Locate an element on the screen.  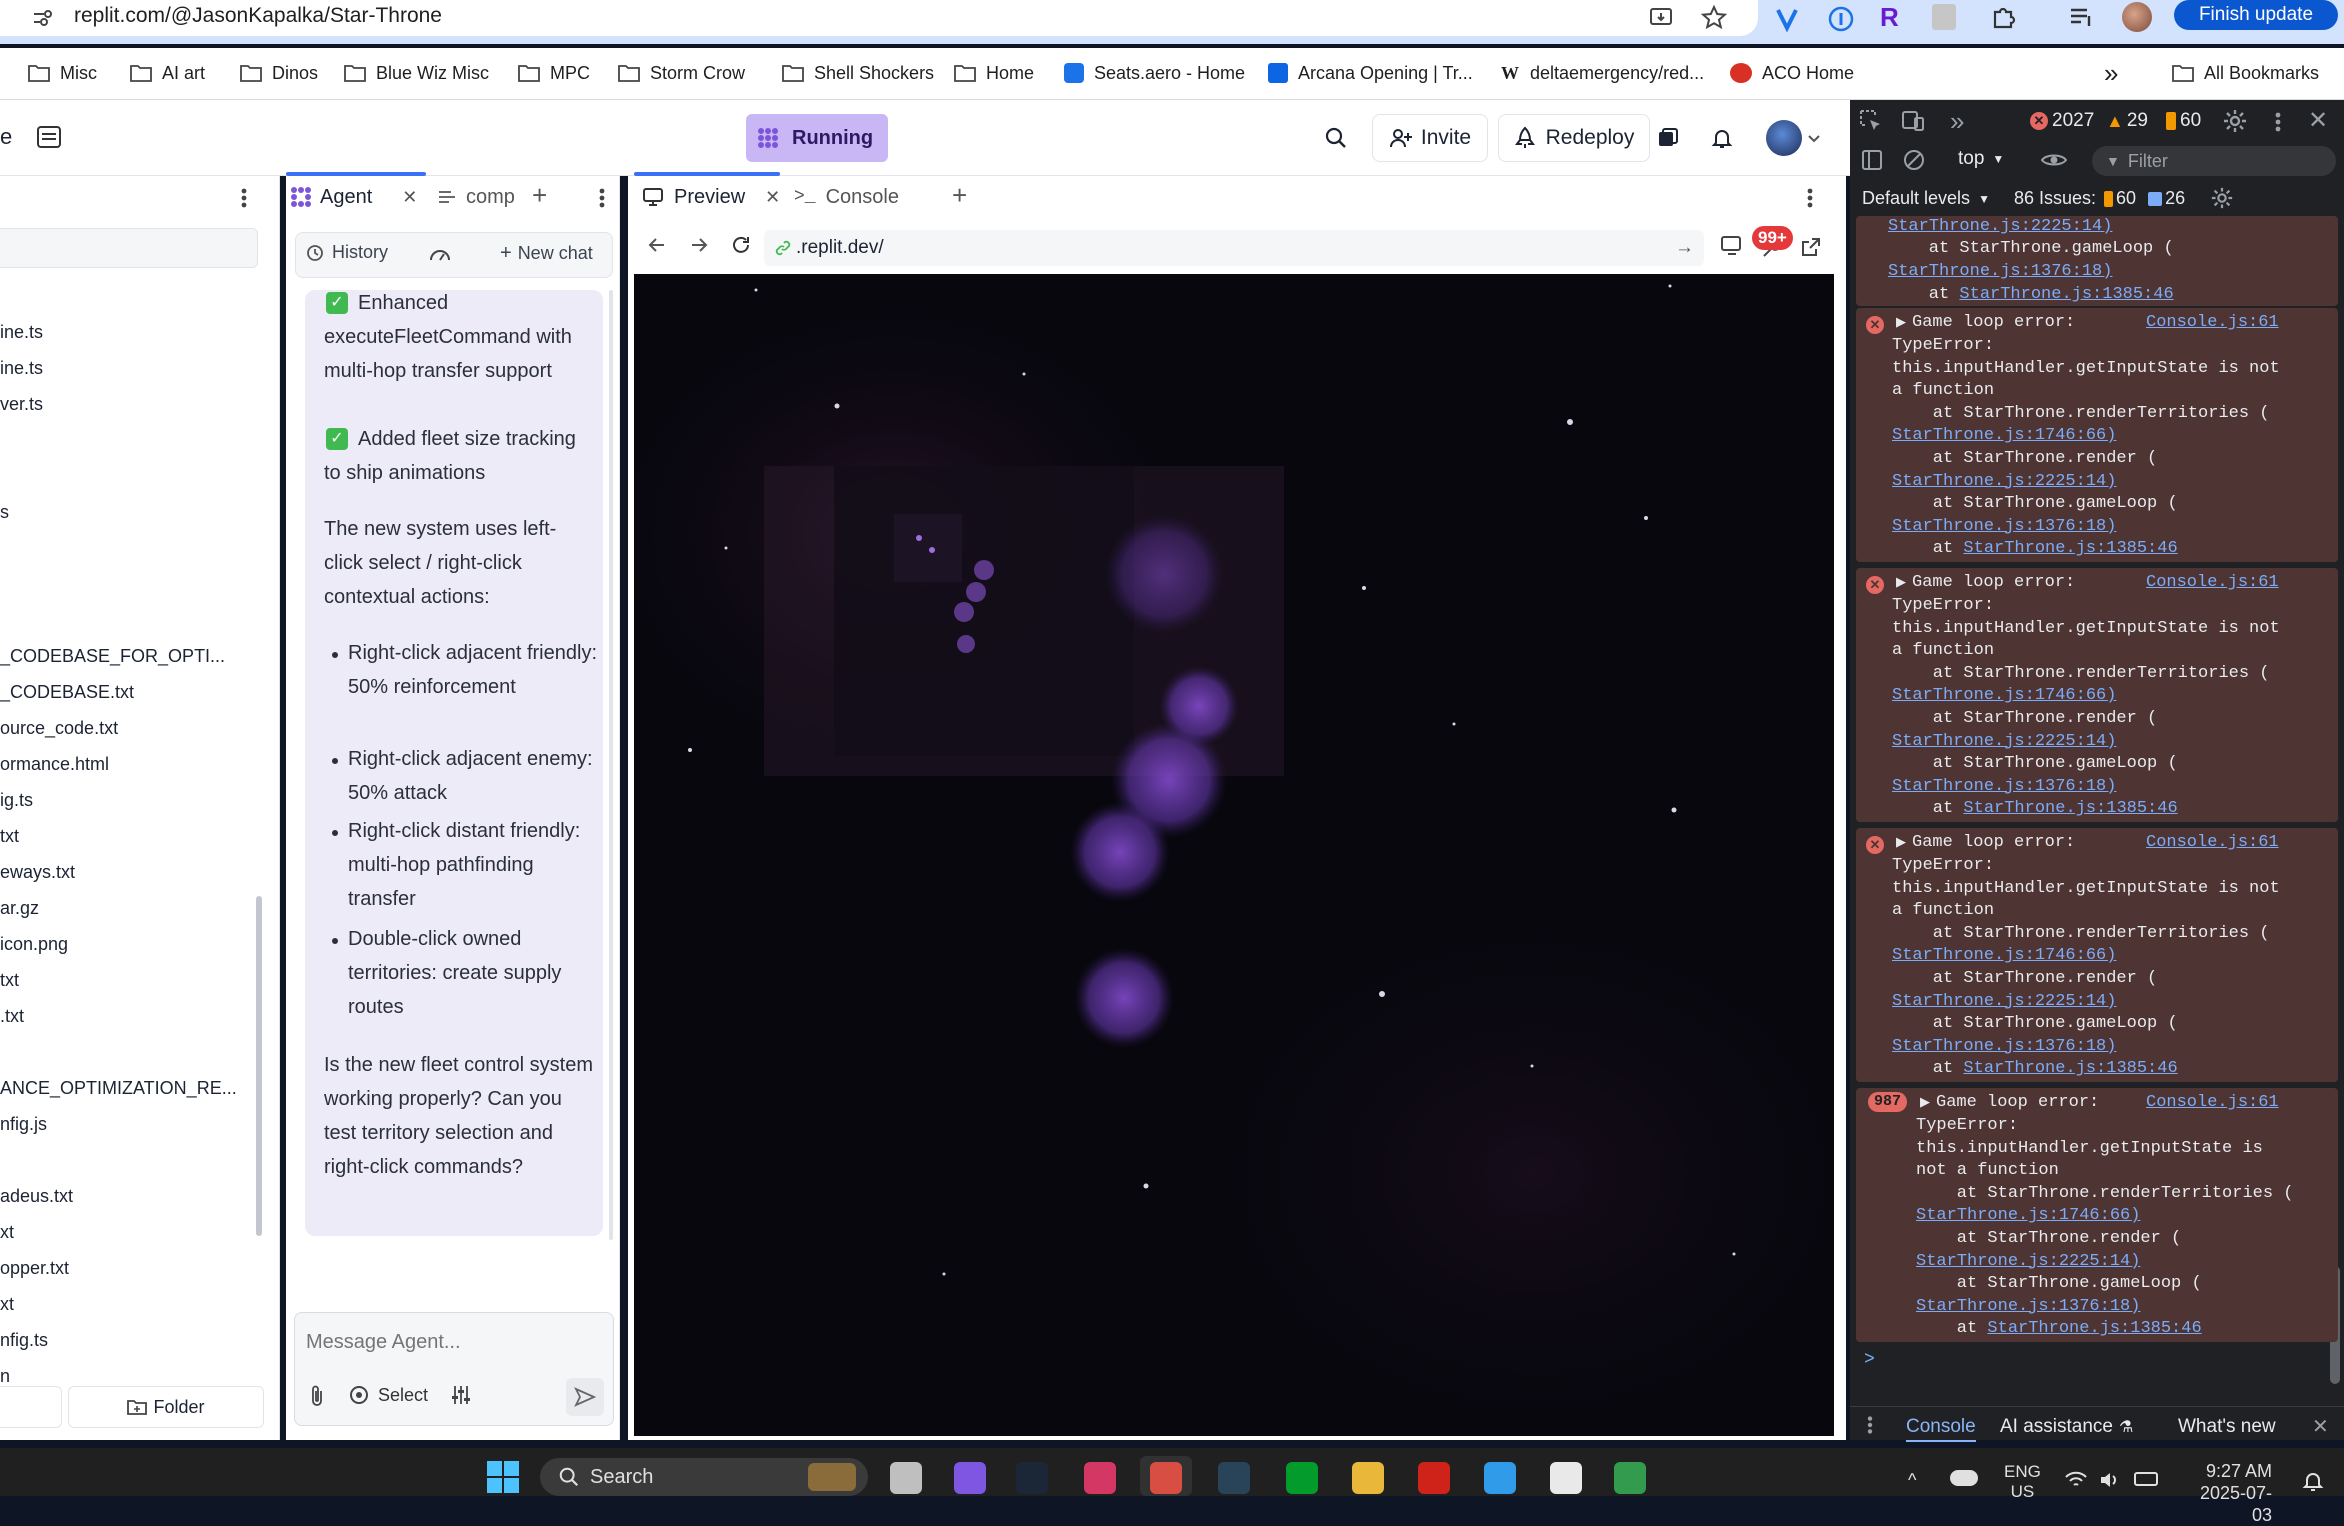
reload-icon is located at coordinates (741, 245).